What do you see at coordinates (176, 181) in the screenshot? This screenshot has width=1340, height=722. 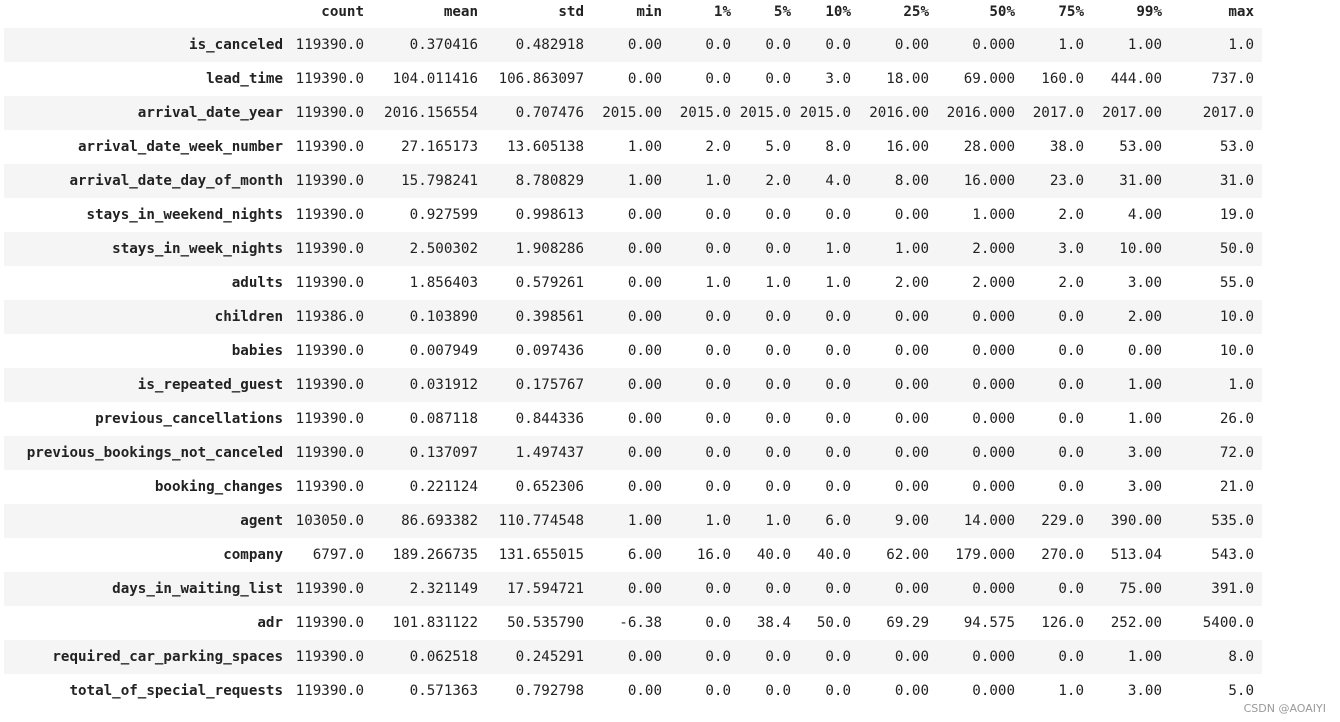 I see `row-label: arrival_date_day_of_month` at bounding box center [176, 181].